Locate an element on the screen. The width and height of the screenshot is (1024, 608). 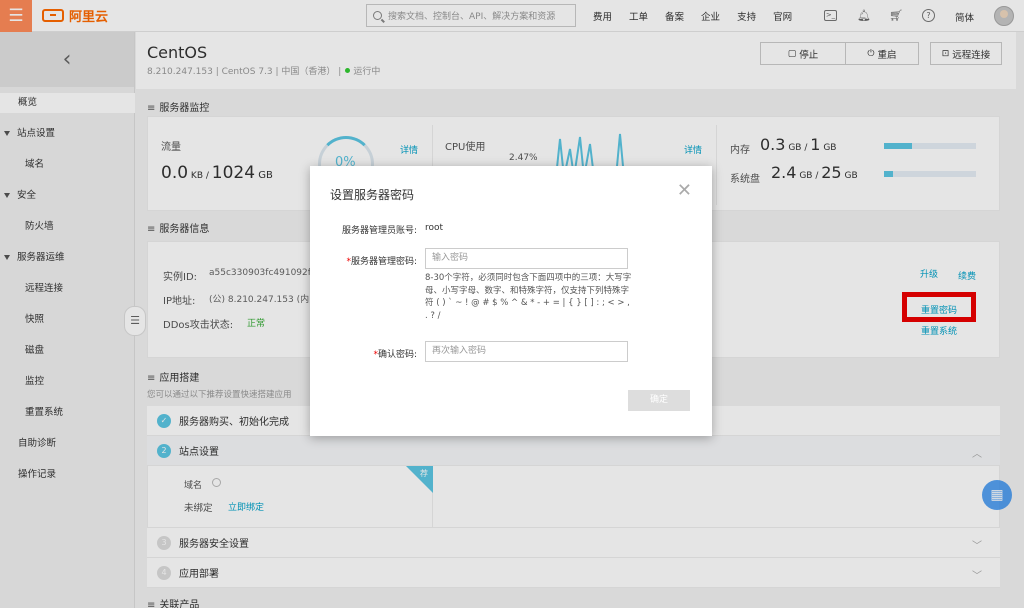
password-label-text: 服务器管理密码: is located at coordinates (383, 262).